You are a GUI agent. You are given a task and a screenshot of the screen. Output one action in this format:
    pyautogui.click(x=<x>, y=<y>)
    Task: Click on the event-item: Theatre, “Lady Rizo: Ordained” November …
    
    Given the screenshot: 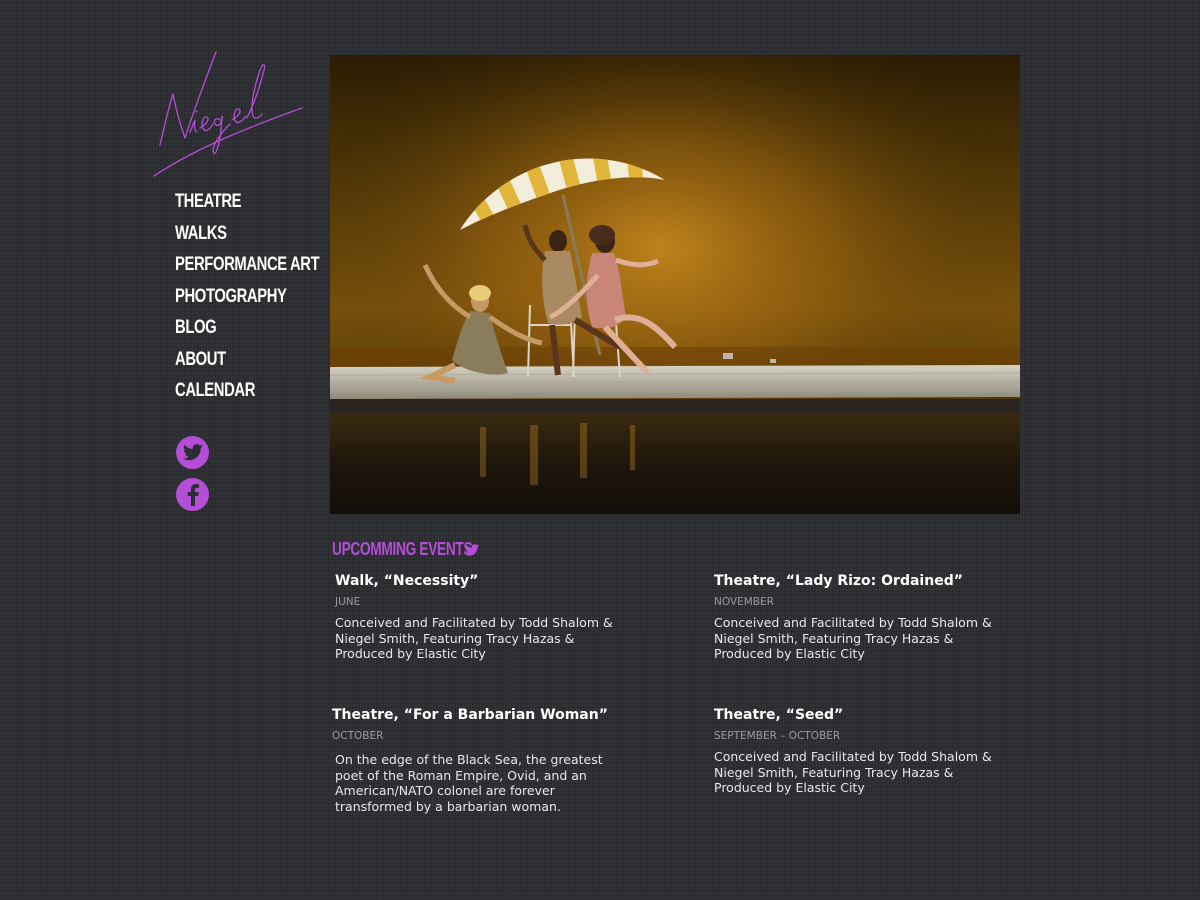 What is the action you would take?
    pyautogui.click(x=864, y=617)
    